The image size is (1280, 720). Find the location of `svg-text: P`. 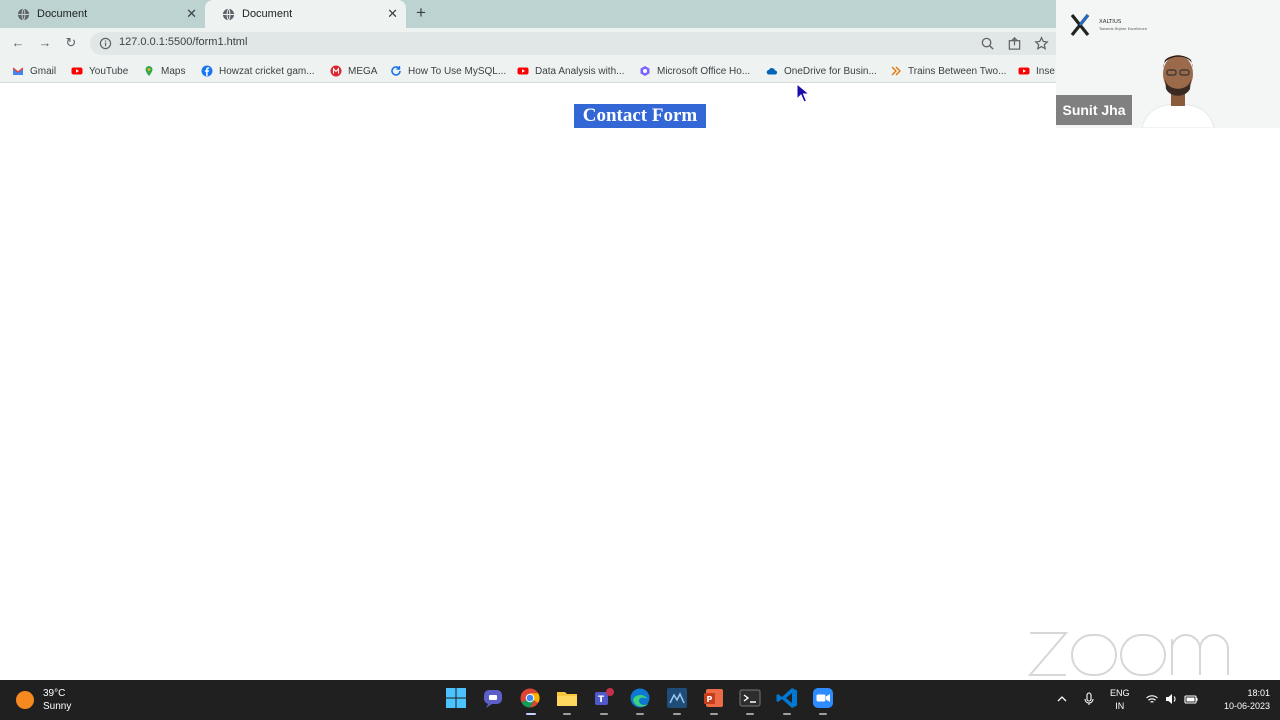

svg-text: P is located at coordinates (710, 699).